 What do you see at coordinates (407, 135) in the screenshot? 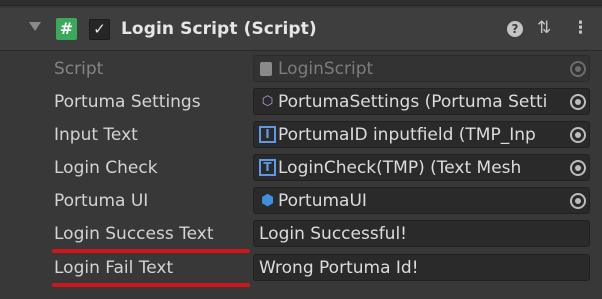
I see `field-value: PortumaID inputfield (TMP_Inp` at bounding box center [407, 135].